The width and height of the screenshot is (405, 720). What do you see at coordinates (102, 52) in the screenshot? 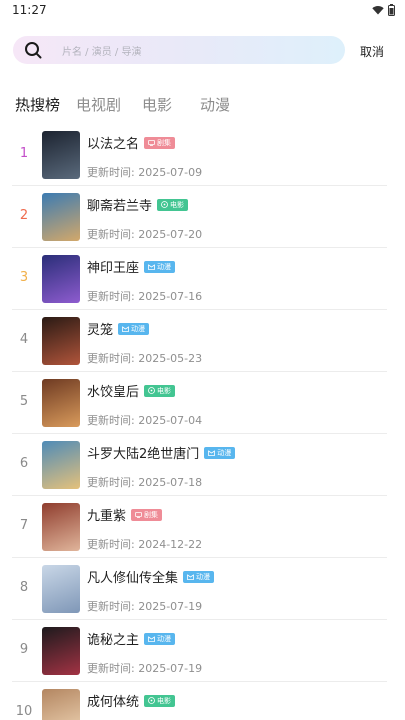
I see `search-placeholder: 片名 / 演员 / 导演` at bounding box center [102, 52].